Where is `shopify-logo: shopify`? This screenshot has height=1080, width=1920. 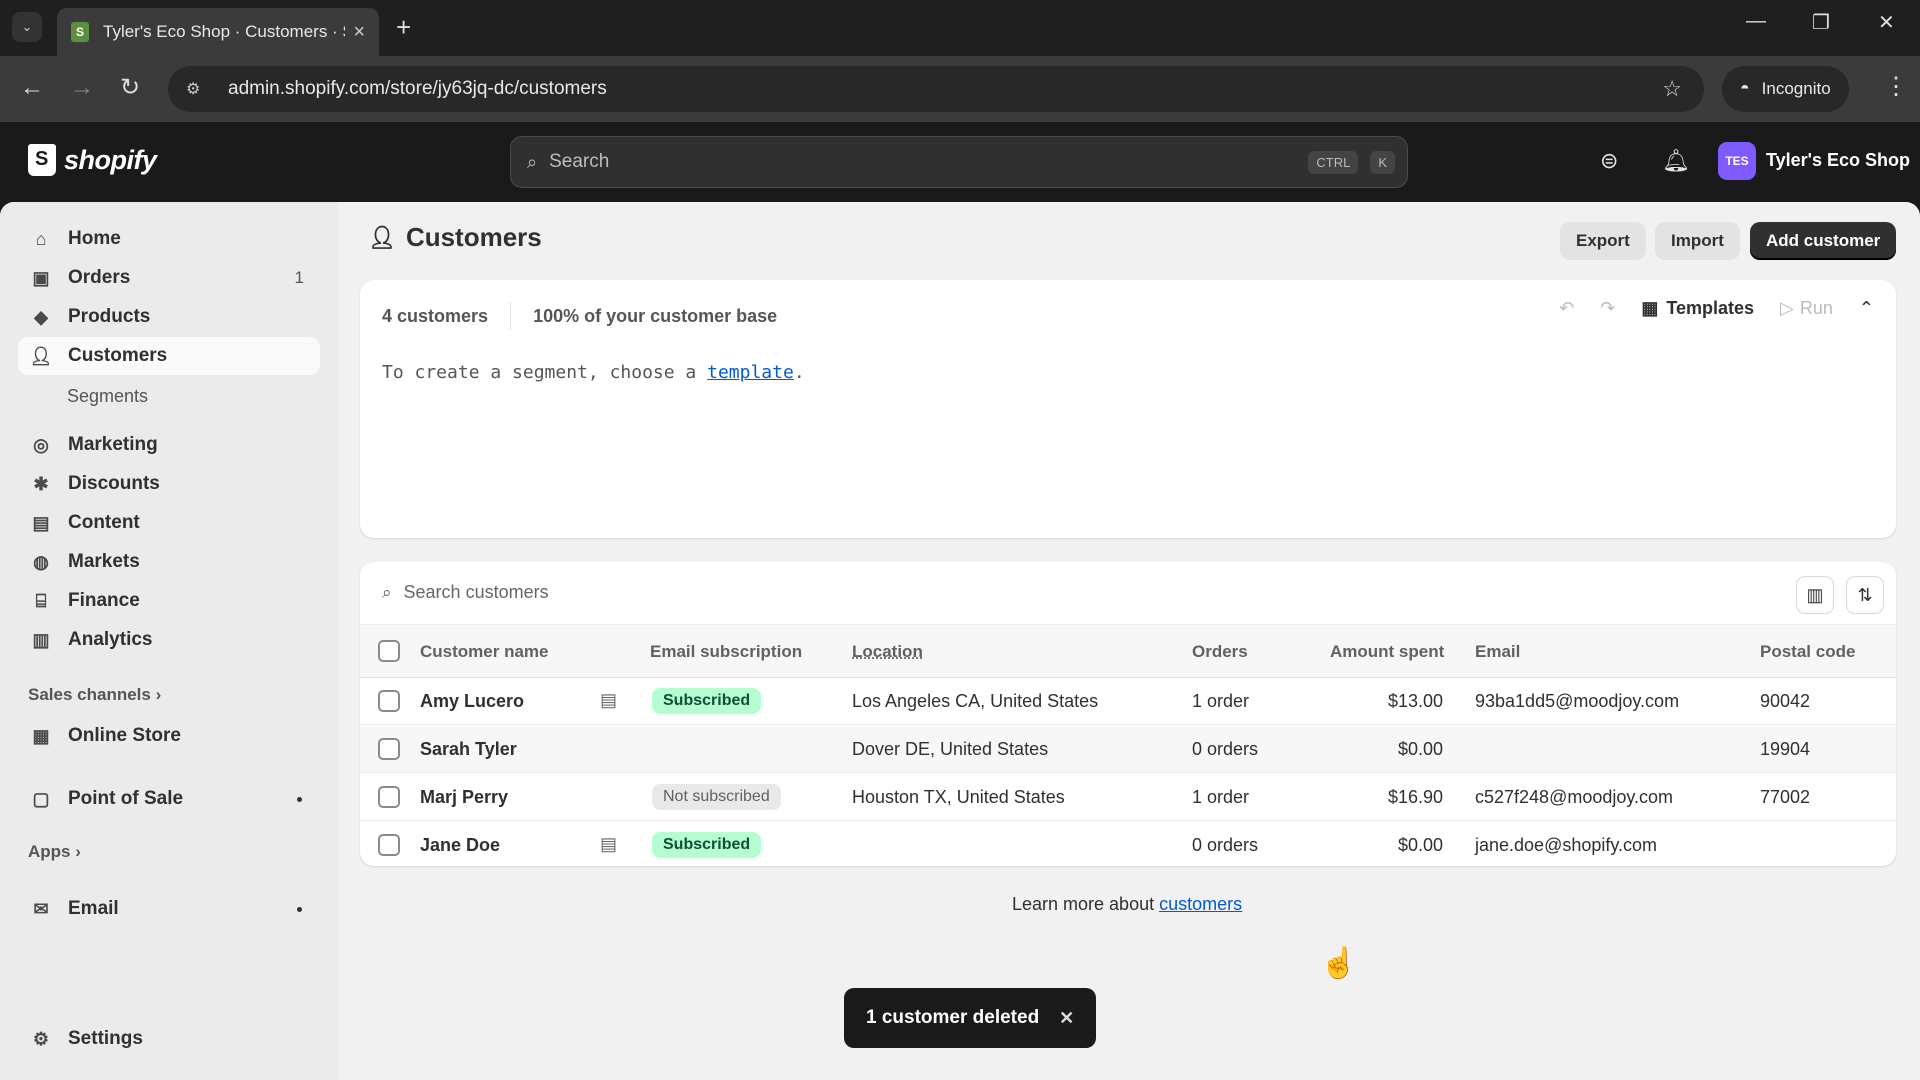
shopify-logo: shopify is located at coordinates (92, 160).